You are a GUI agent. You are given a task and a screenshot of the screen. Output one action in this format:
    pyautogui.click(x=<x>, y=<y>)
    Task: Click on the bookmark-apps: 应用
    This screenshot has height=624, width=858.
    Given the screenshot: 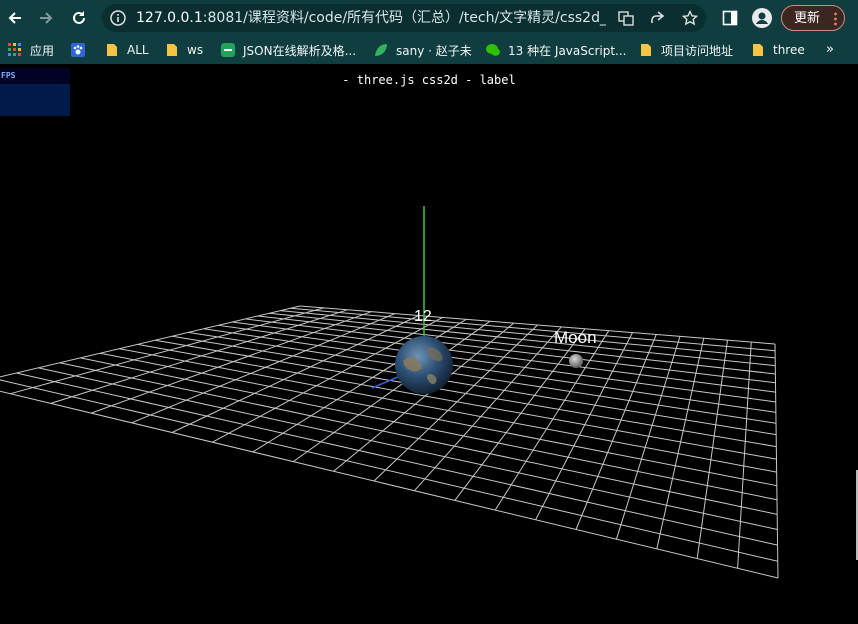 What is the action you would take?
    pyautogui.click(x=31, y=50)
    